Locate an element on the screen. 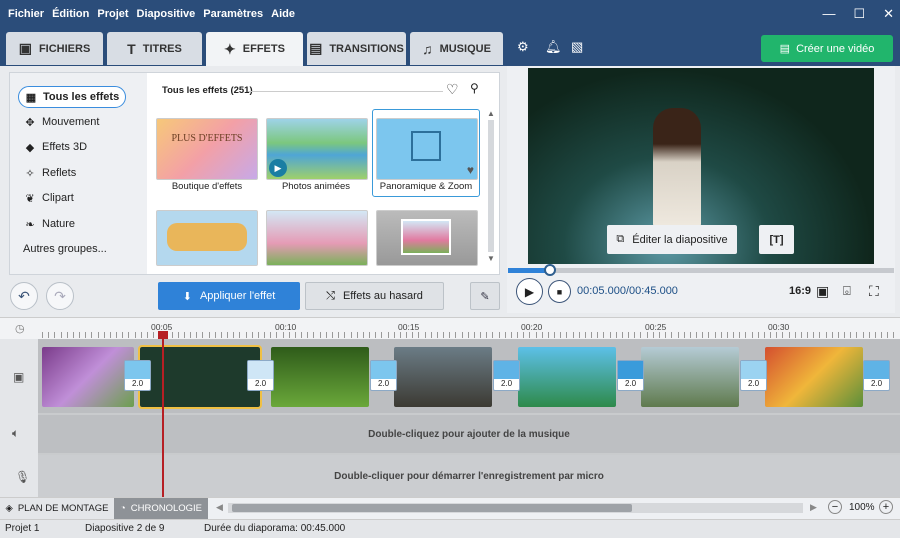 The width and height of the screenshot is (900, 538). apply-effect-button: ⬇ Appliquer l'effet is located at coordinates (229, 296).